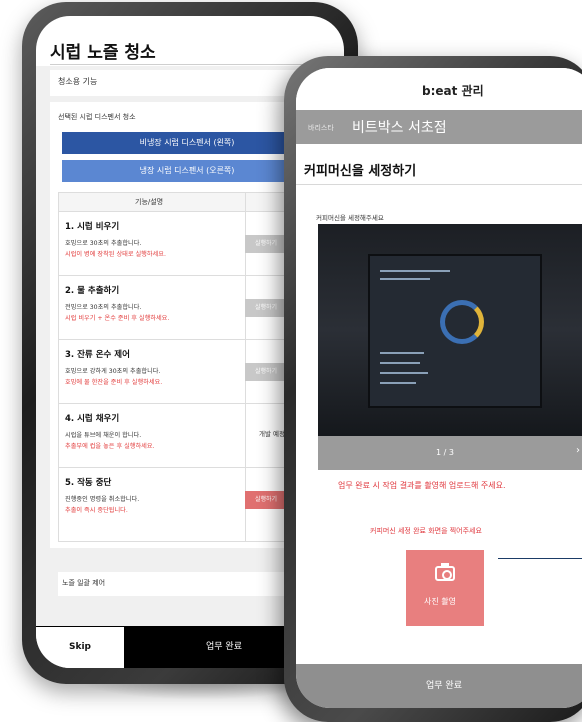 The image size is (582, 722). What do you see at coordinates (321, 128) in the screenshot?
I see `brand-label: 바리스타` at bounding box center [321, 128].